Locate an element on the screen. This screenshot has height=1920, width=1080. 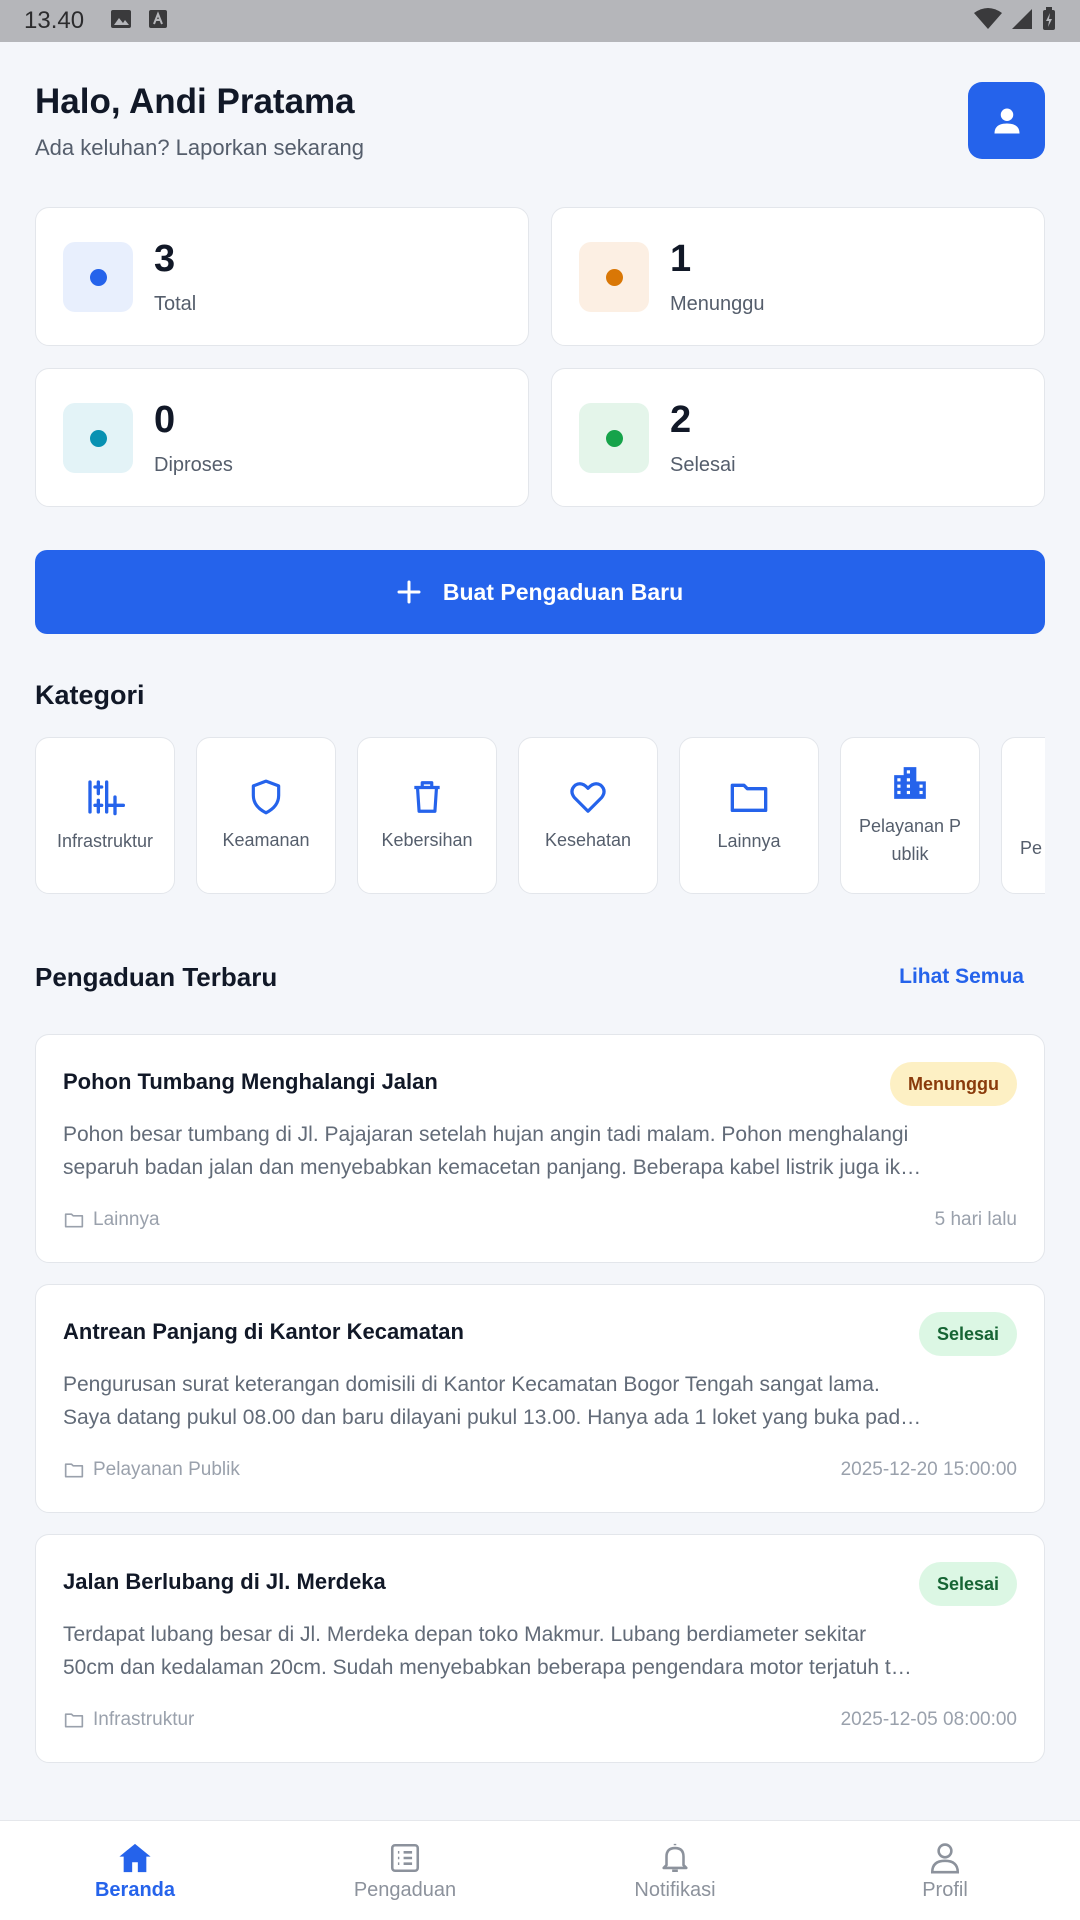
complaint-category: Lainnya is located at coordinates (111, 1220).